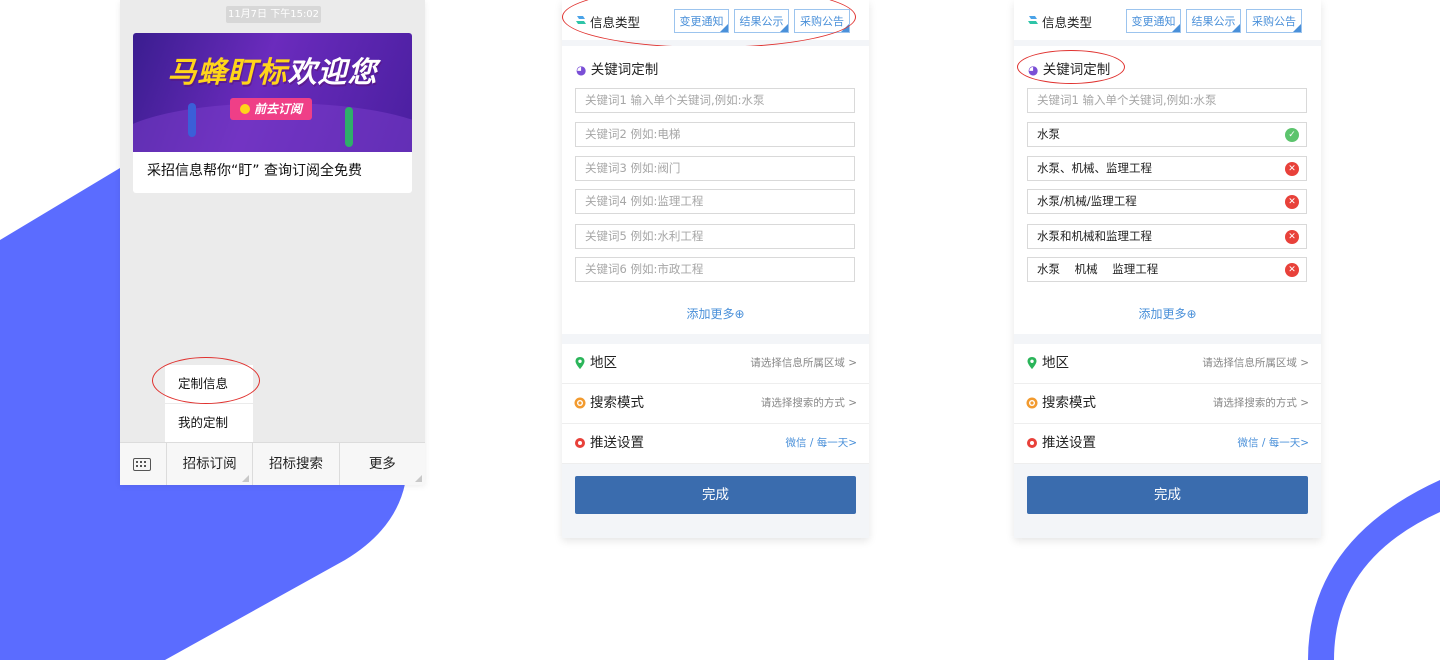  I want to click on message-timestamp: 11月7日 下午15:02, so click(273, 14).